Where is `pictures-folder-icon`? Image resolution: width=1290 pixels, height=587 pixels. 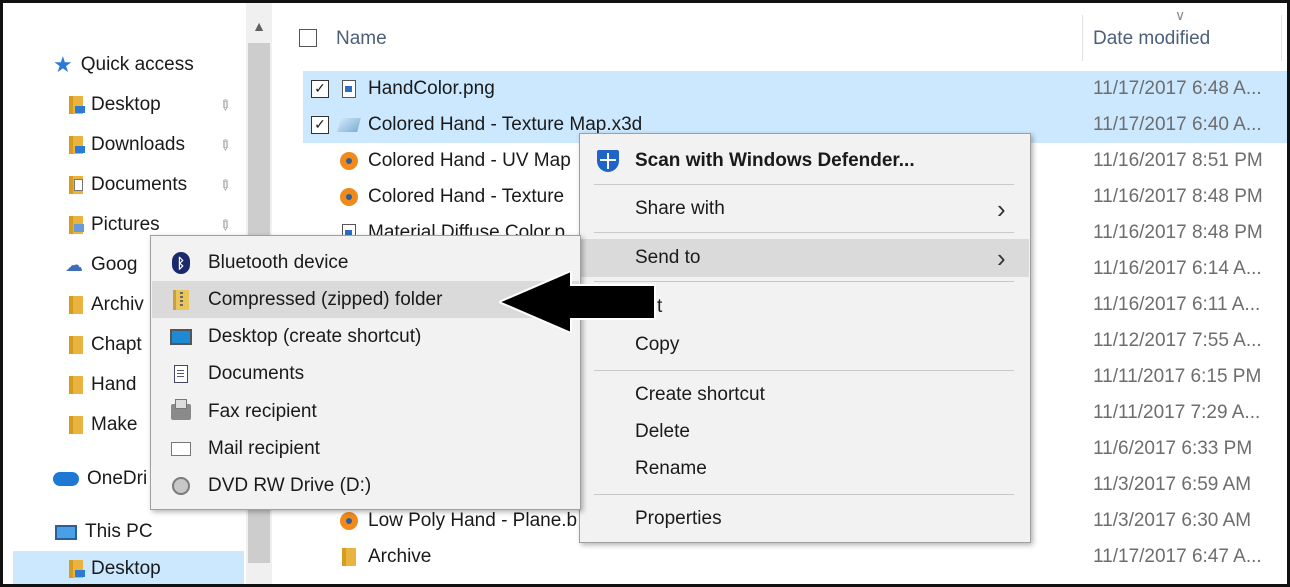 pictures-folder-icon is located at coordinates (76, 225).